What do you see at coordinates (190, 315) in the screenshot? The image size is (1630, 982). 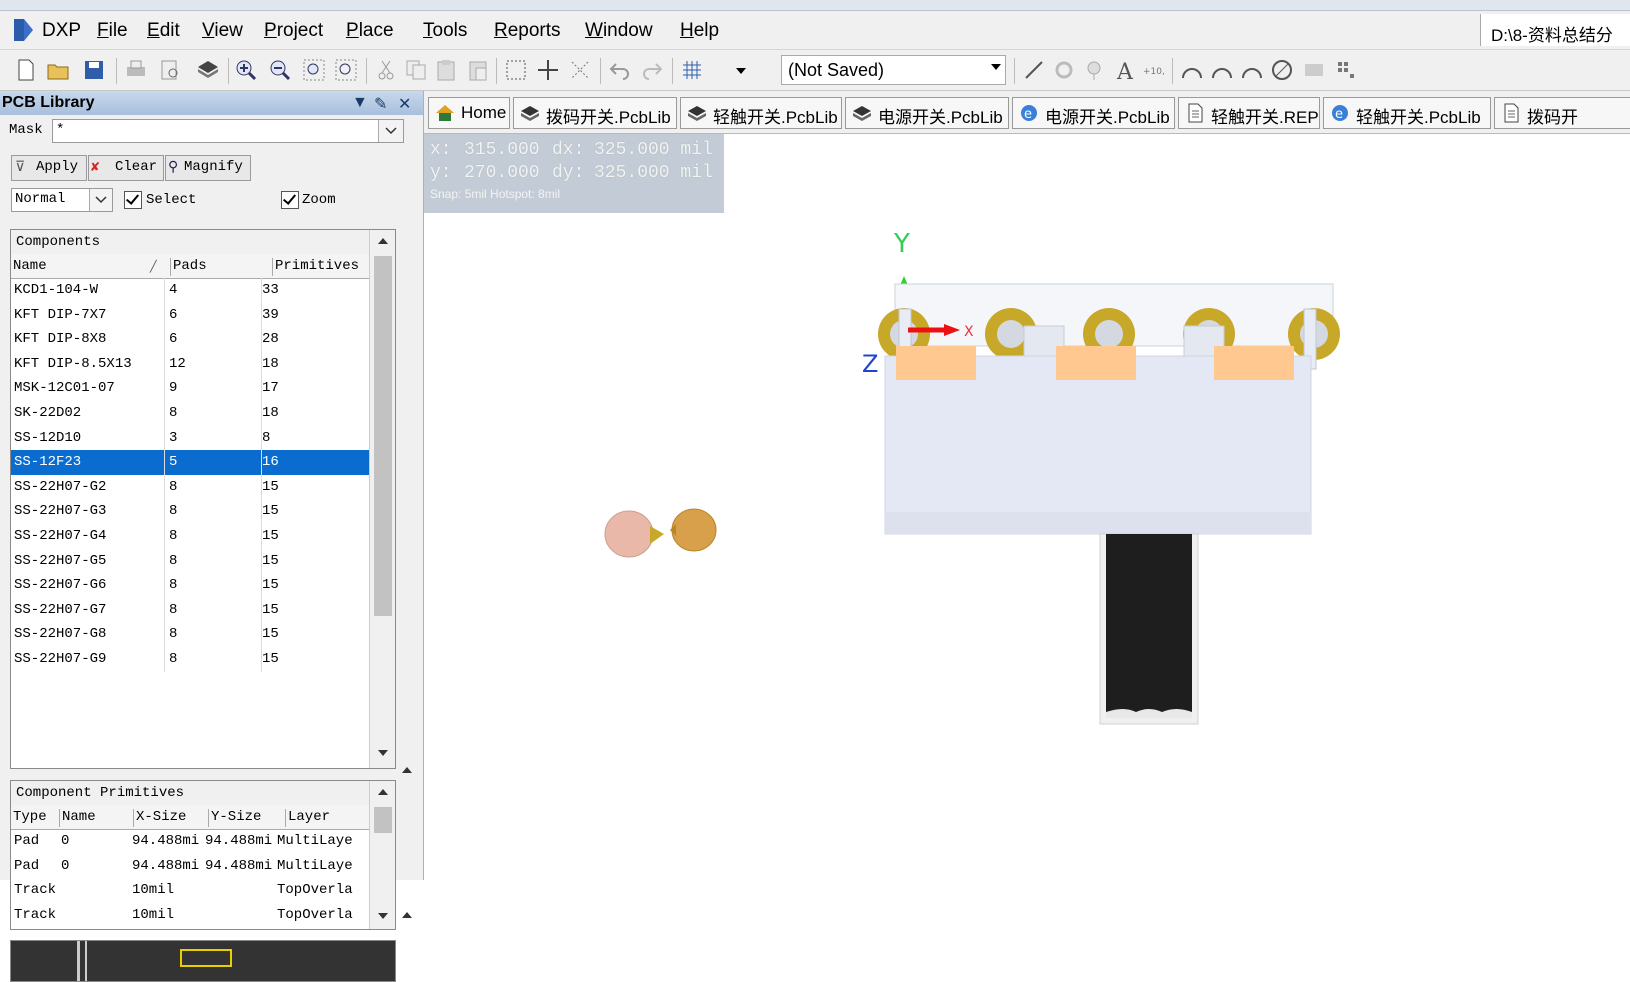 I see `component-row: KFT DIP-7X7 6 39` at bounding box center [190, 315].